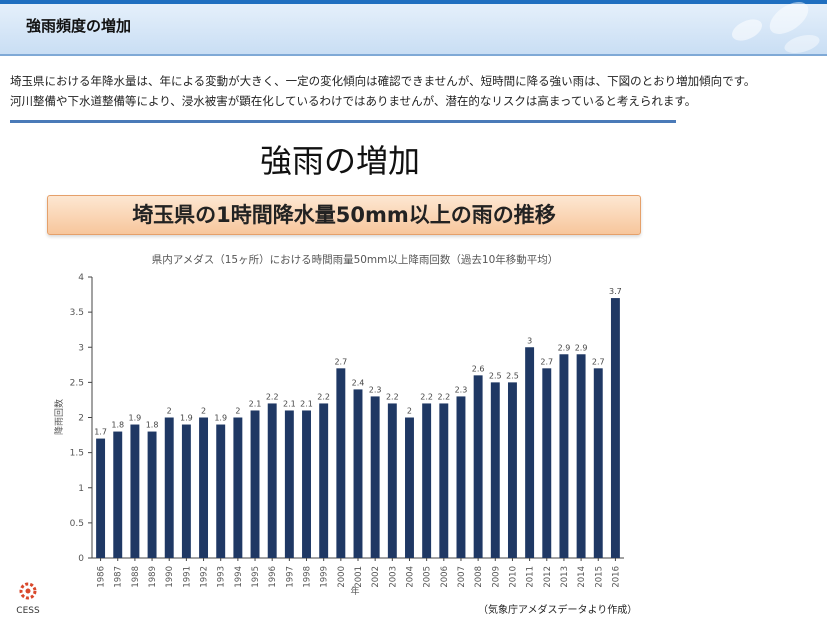 The height and width of the screenshot is (621, 827). Describe the element at coordinates (119, 577) in the screenshot. I see `x-tick-label: 1987` at that location.